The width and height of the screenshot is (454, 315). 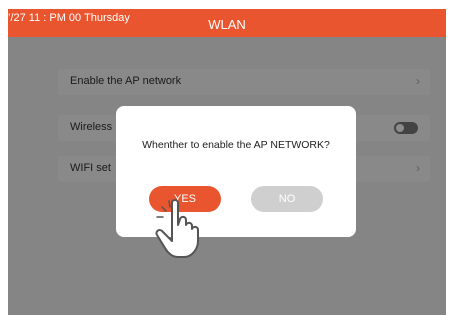 I want to click on dialog-message: Whenther to enable the AP NETWORK?, so click(x=236, y=145).